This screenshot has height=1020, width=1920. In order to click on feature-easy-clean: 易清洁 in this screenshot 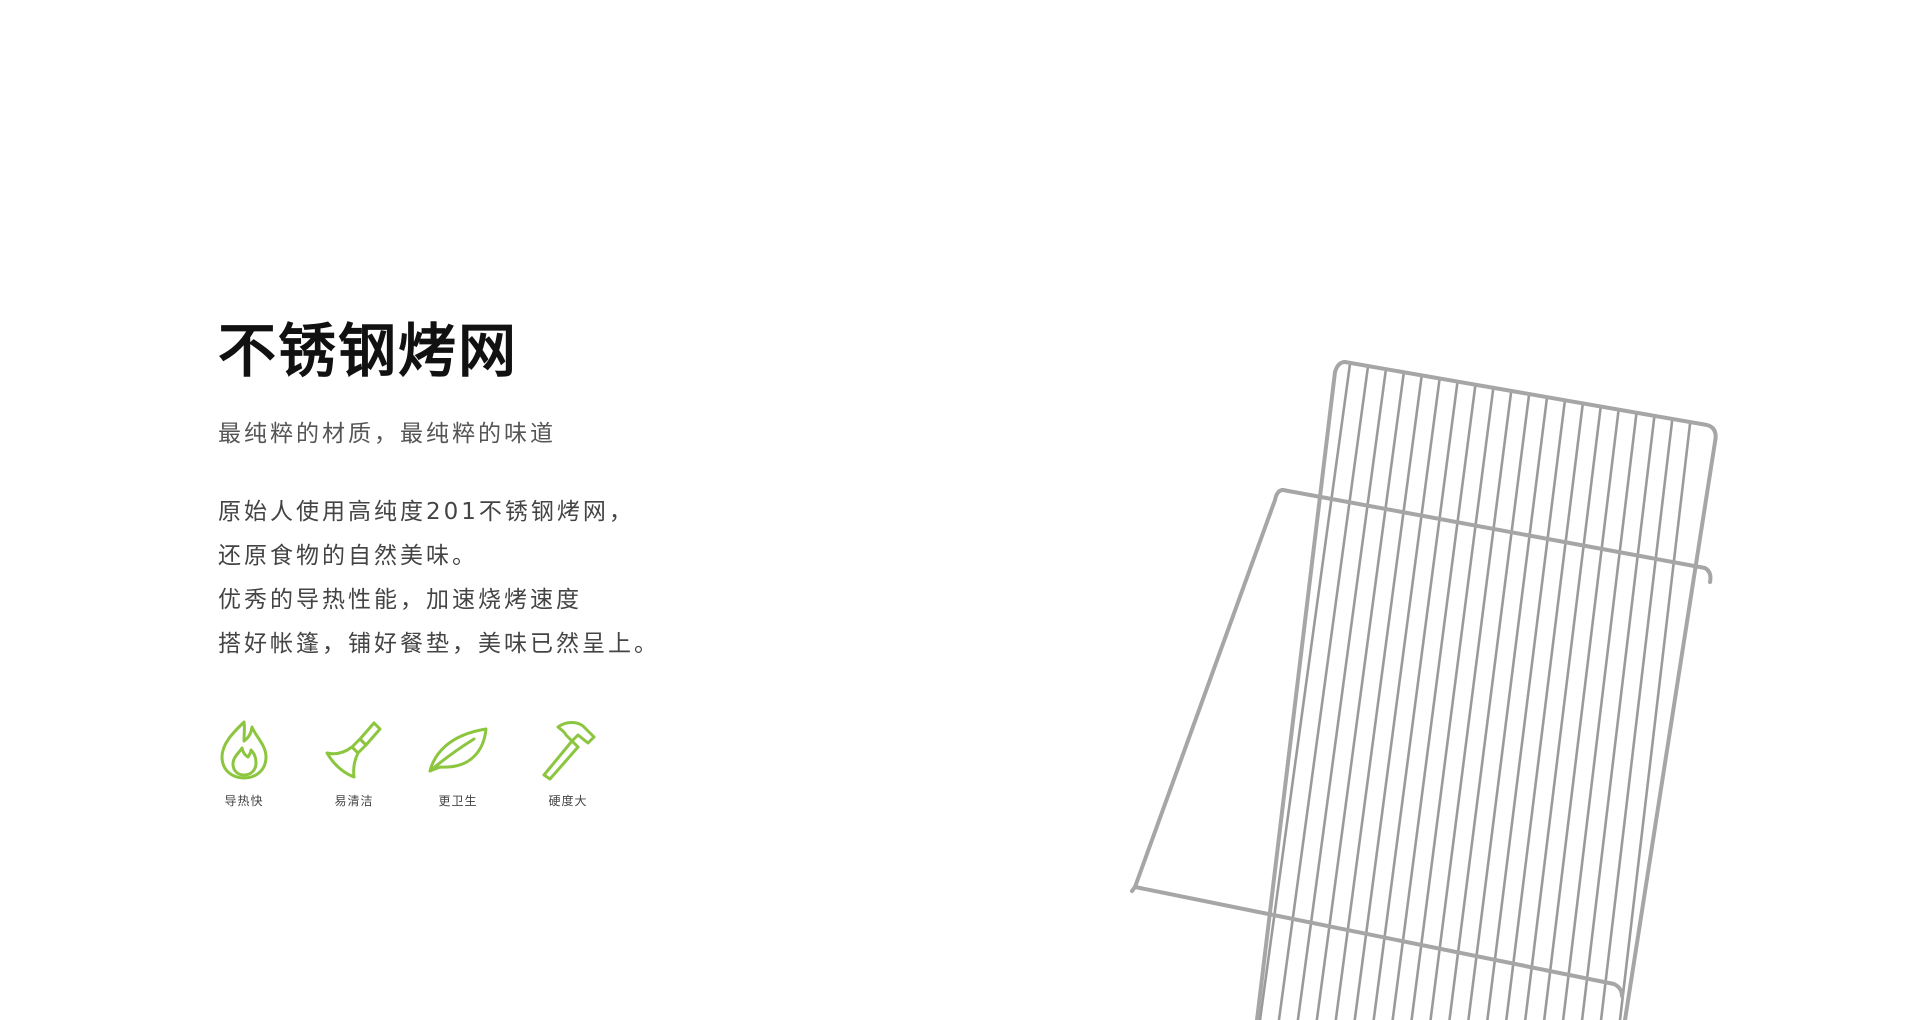, I will do `click(354, 763)`.